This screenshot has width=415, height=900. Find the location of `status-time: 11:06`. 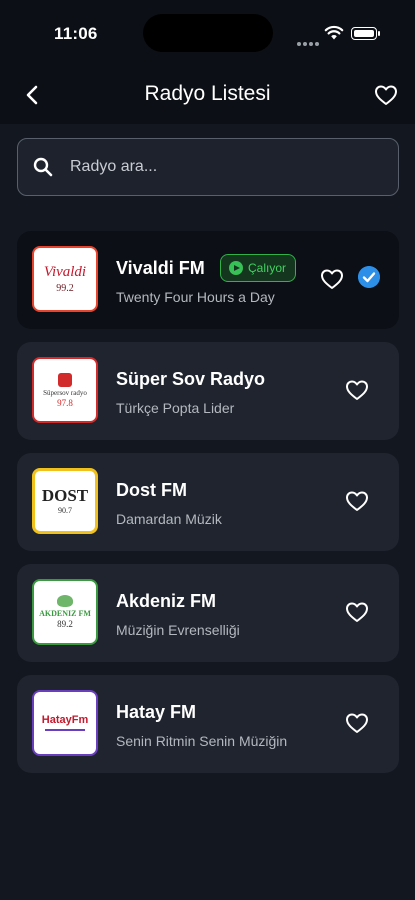

status-time: 11:06 is located at coordinates (76, 33).